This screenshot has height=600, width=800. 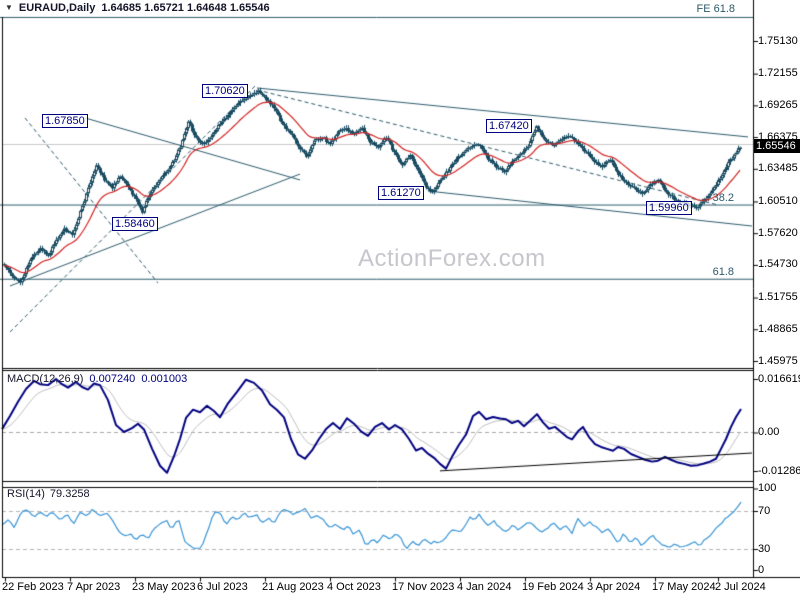 I want to click on date-label: 6 Jul 2023, so click(x=222, y=587).